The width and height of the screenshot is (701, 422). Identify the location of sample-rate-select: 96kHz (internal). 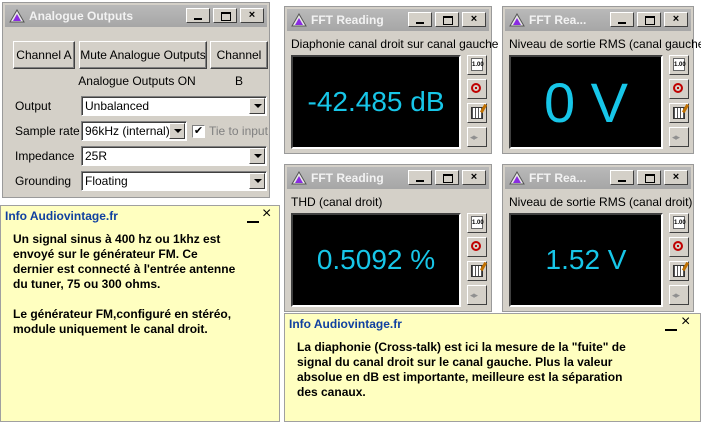
(134, 131).